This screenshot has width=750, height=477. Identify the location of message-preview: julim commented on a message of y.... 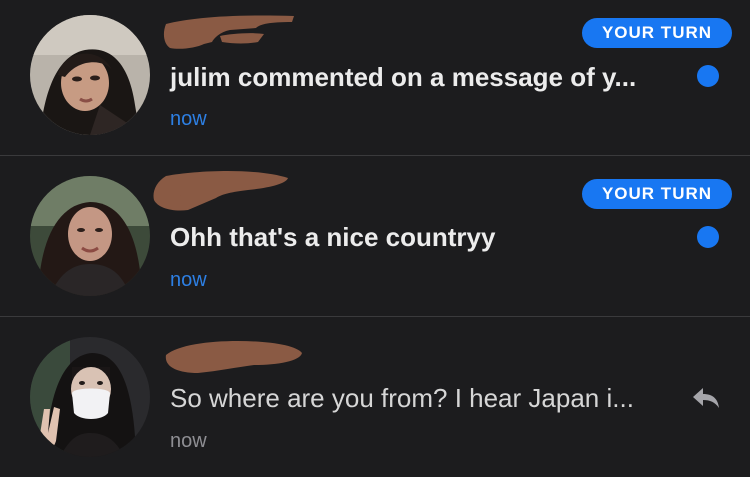
(403, 77).